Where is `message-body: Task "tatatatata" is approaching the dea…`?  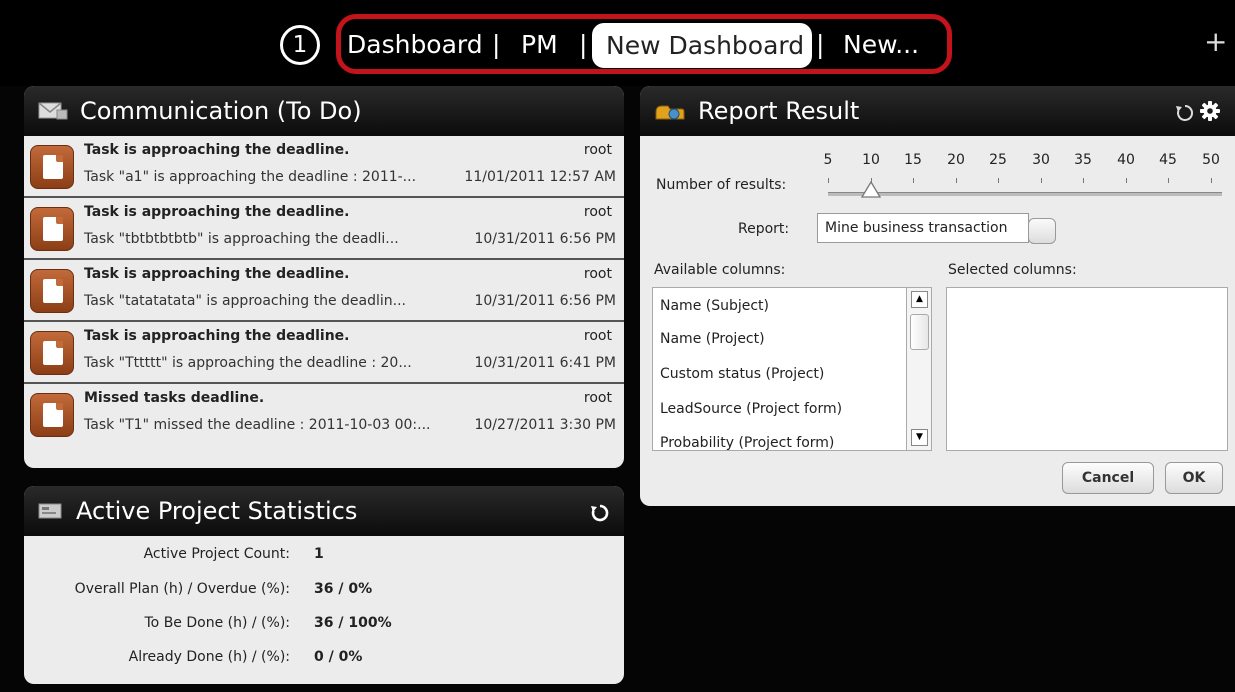
message-body: Task "tatatatata" is approaching the dea… is located at coordinates (245, 301).